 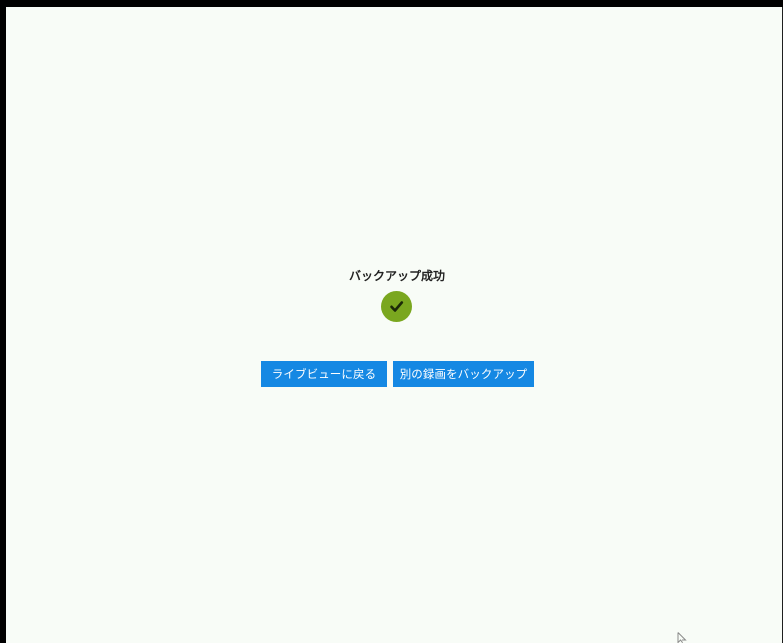 What do you see at coordinates (463, 374) in the screenshot?
I see `backup-another-recording-button: 別の録画をバックアップ` at bounding box center [463, 374].